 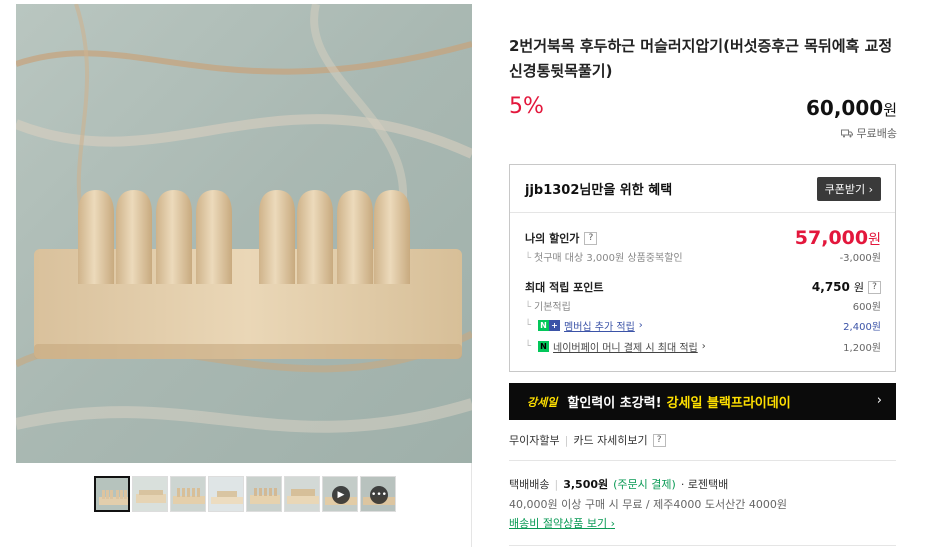 I want to click on base-points-label: 기본적립, so click(x=552, y=307).